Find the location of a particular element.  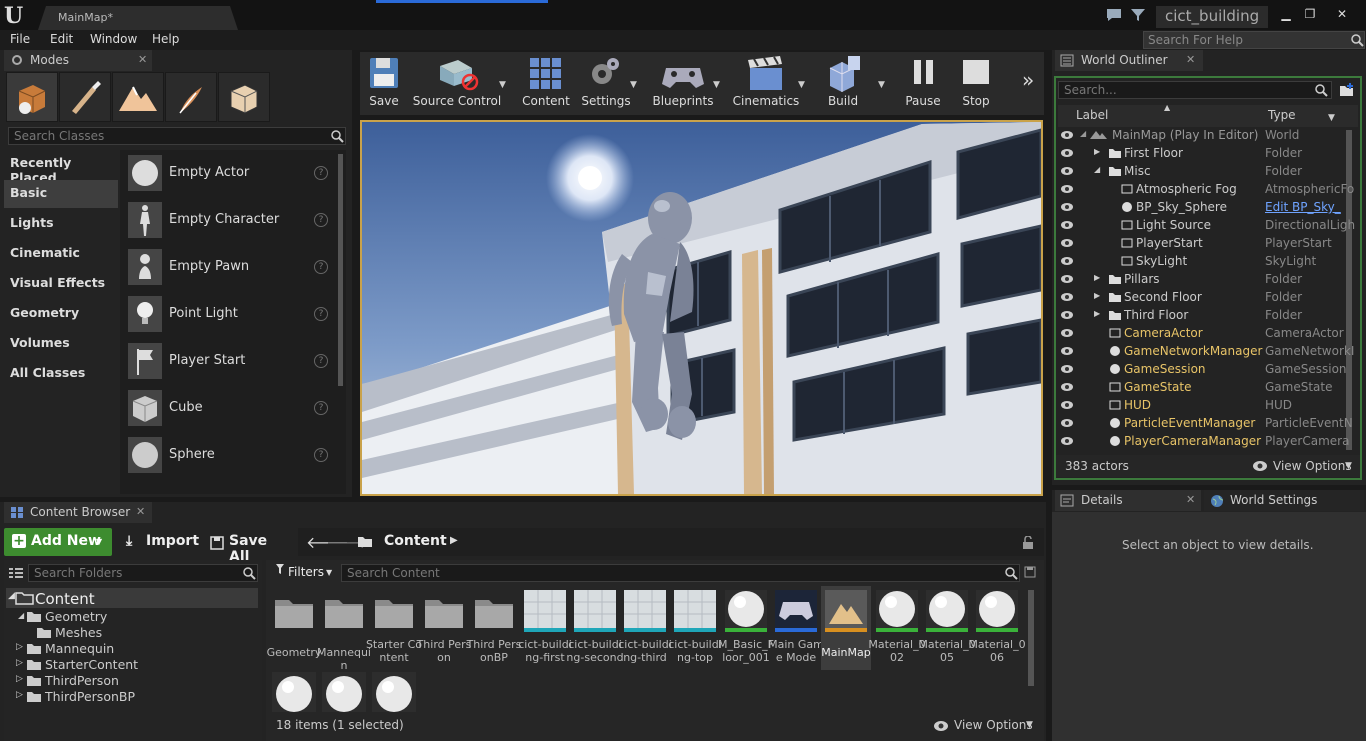

search-icon is located at coordinates (1357, 40).